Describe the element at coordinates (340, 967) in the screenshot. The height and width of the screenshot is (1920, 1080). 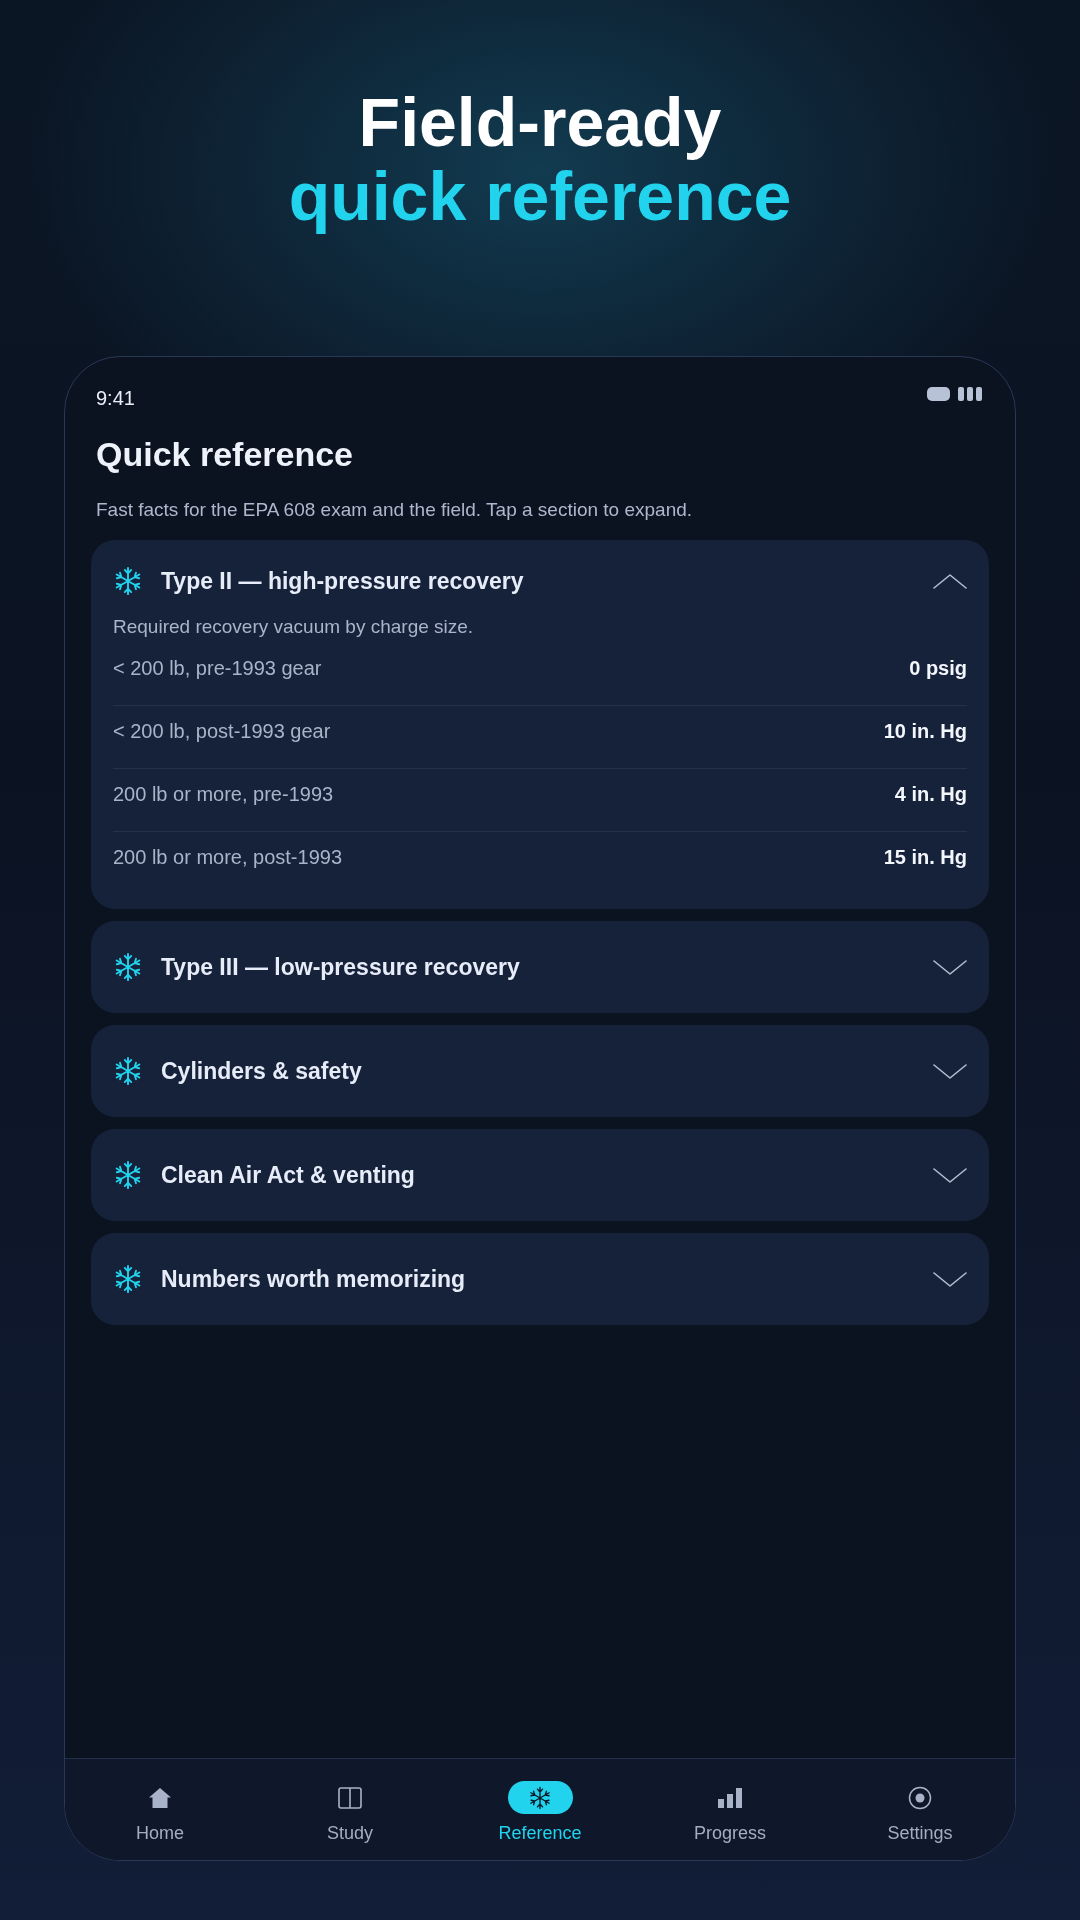
I see `section-title: Type III — low-pressure recovery` at that location.